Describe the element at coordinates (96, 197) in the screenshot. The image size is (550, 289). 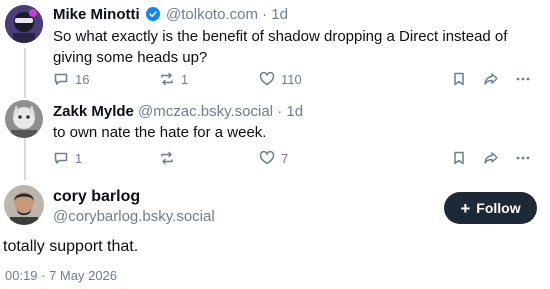
I see `author-name: cory barlog` at that location.